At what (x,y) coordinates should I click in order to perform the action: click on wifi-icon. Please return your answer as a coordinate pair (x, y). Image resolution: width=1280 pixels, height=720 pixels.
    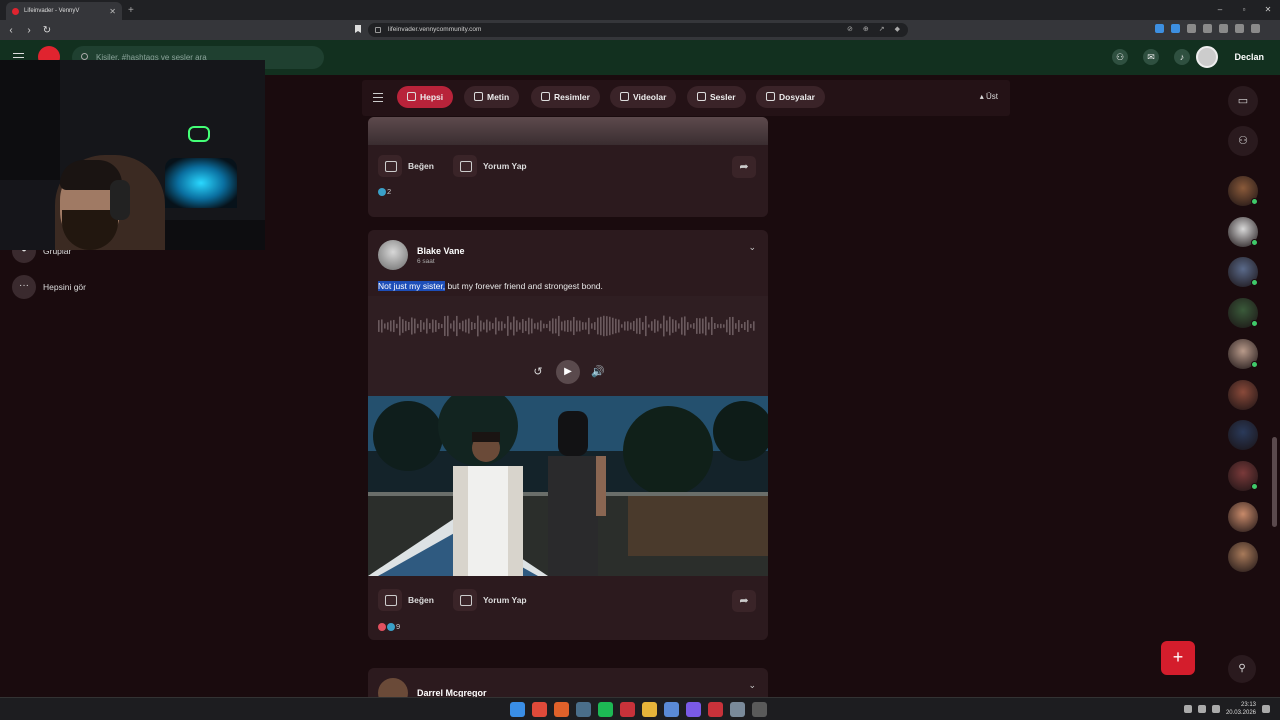
    Looking at the image, I should click on (1201, 709).